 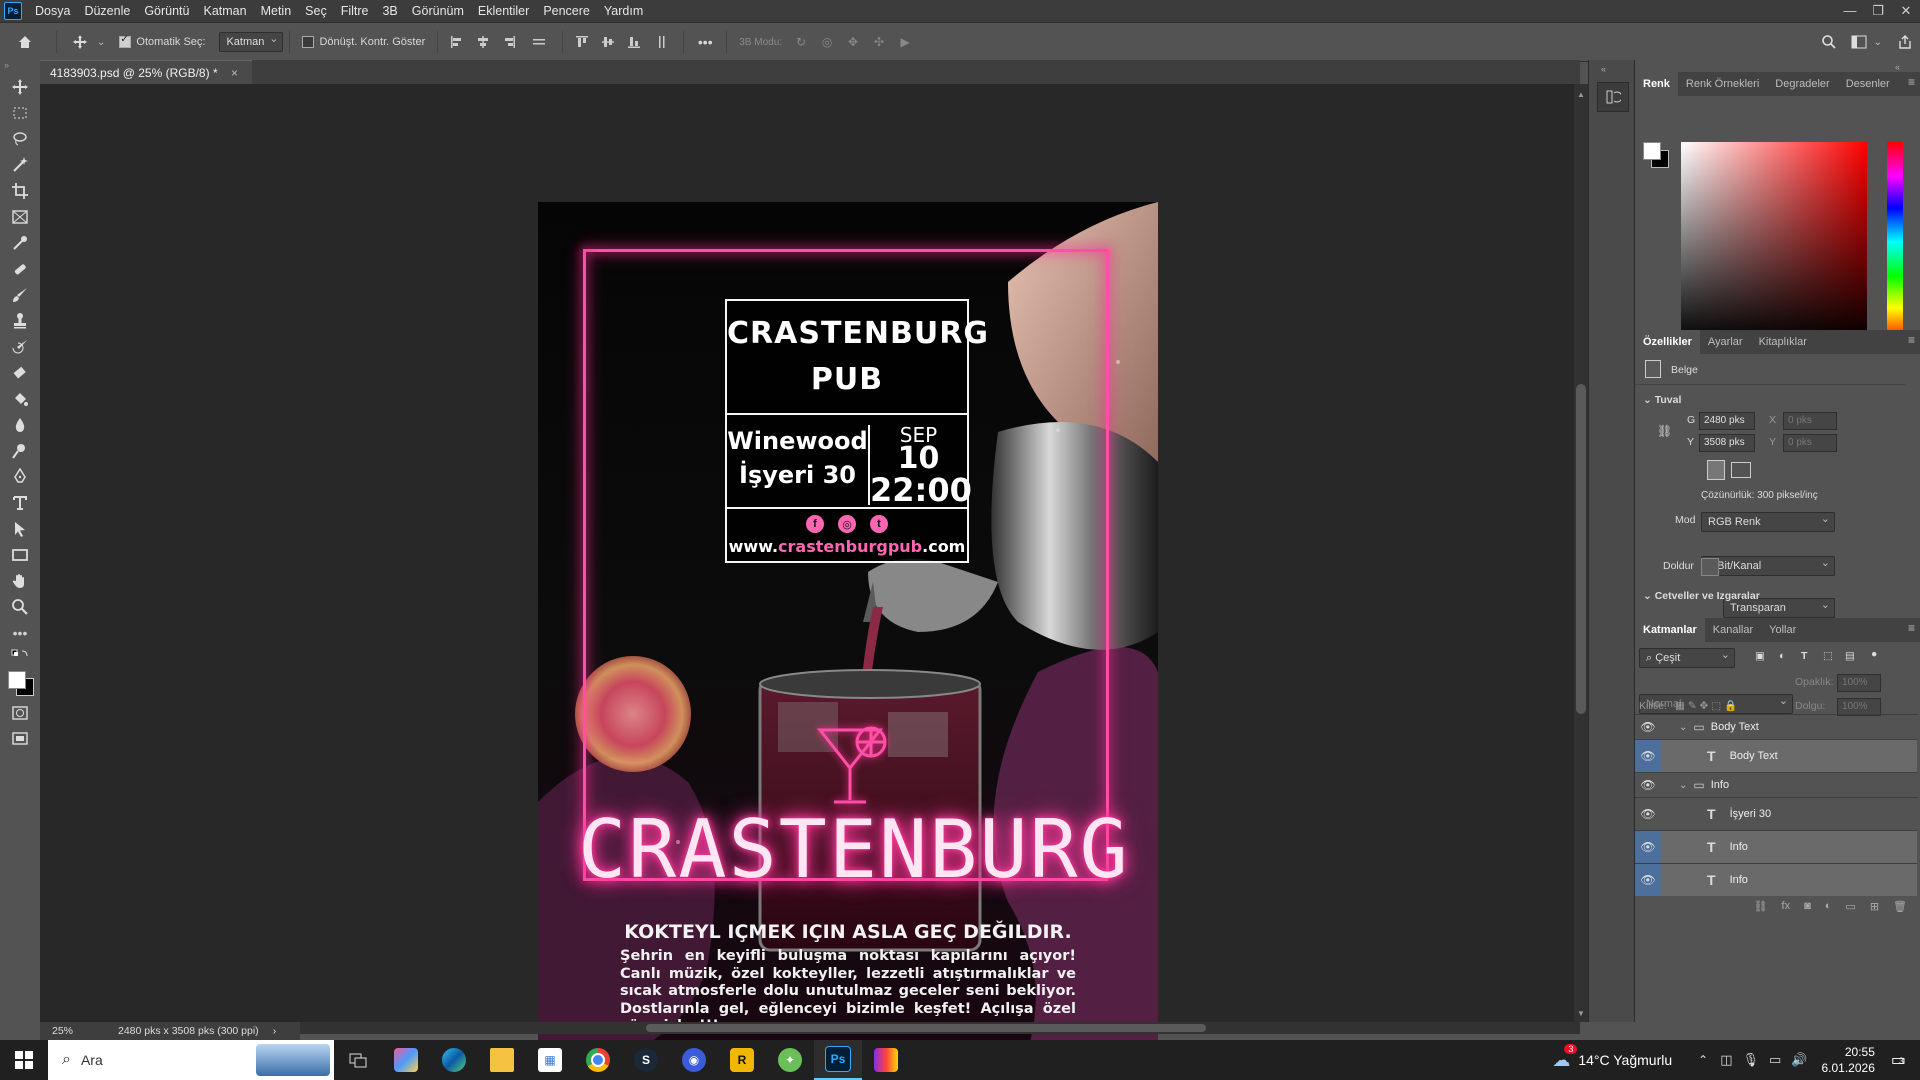 I want to click on tab-gradients: Degradeler, so click(x=1802, y=84).